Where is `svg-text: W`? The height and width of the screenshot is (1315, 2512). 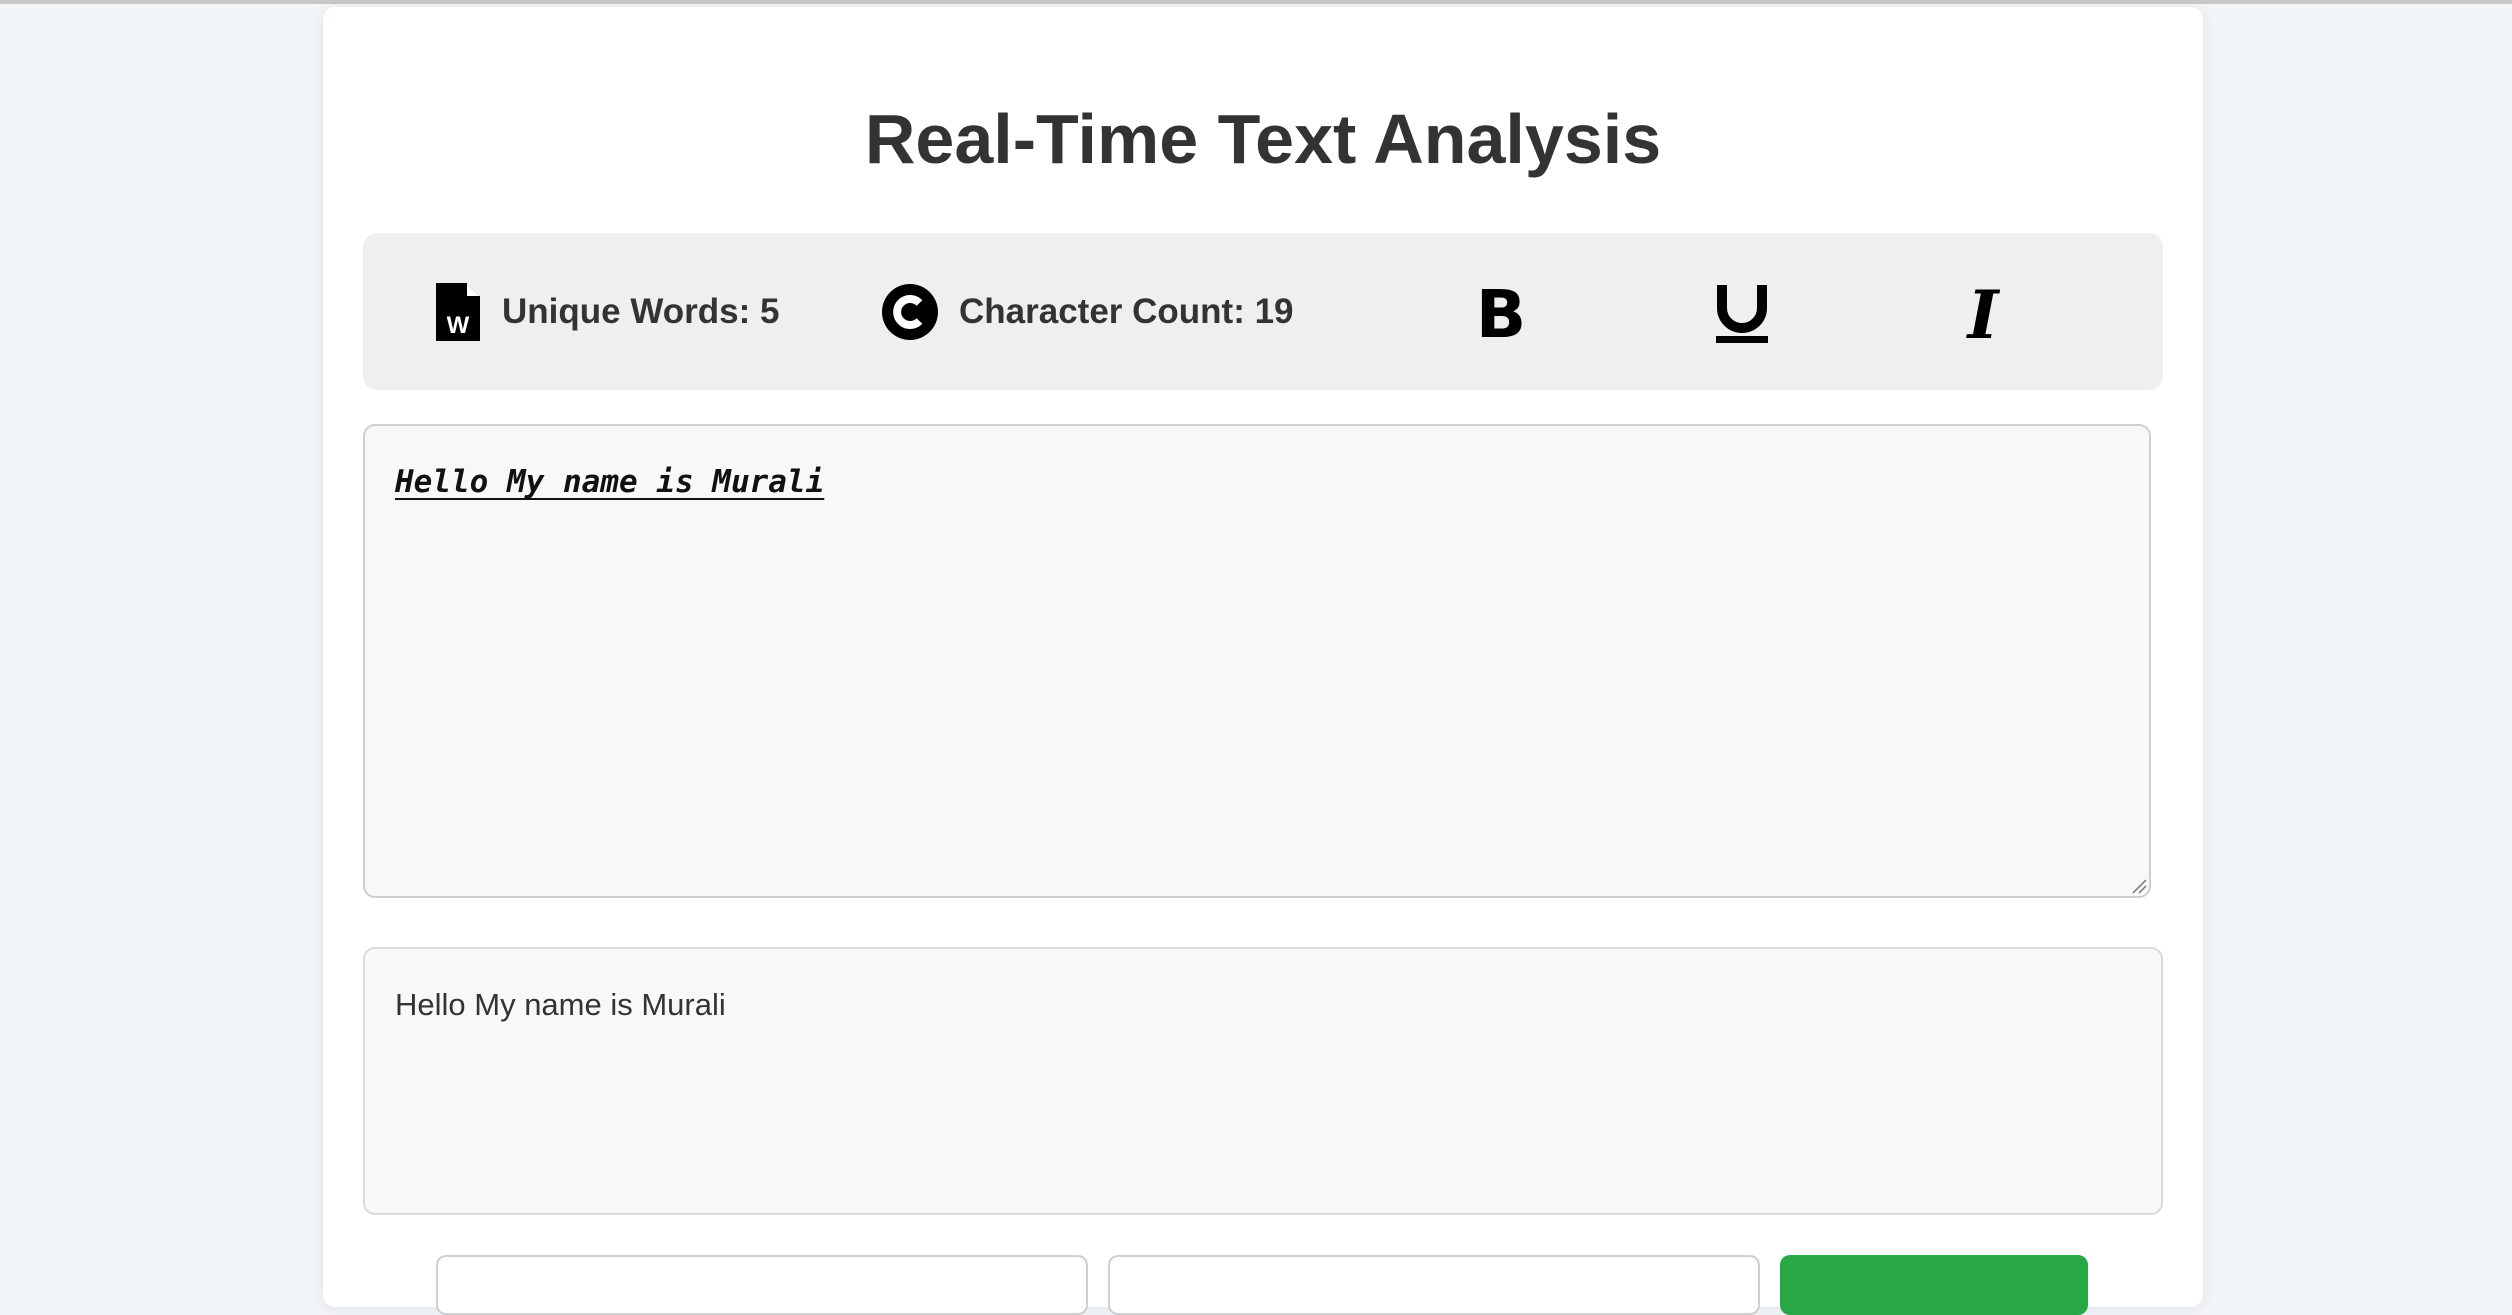 svg-text: W is located at coordinates (458, 325).